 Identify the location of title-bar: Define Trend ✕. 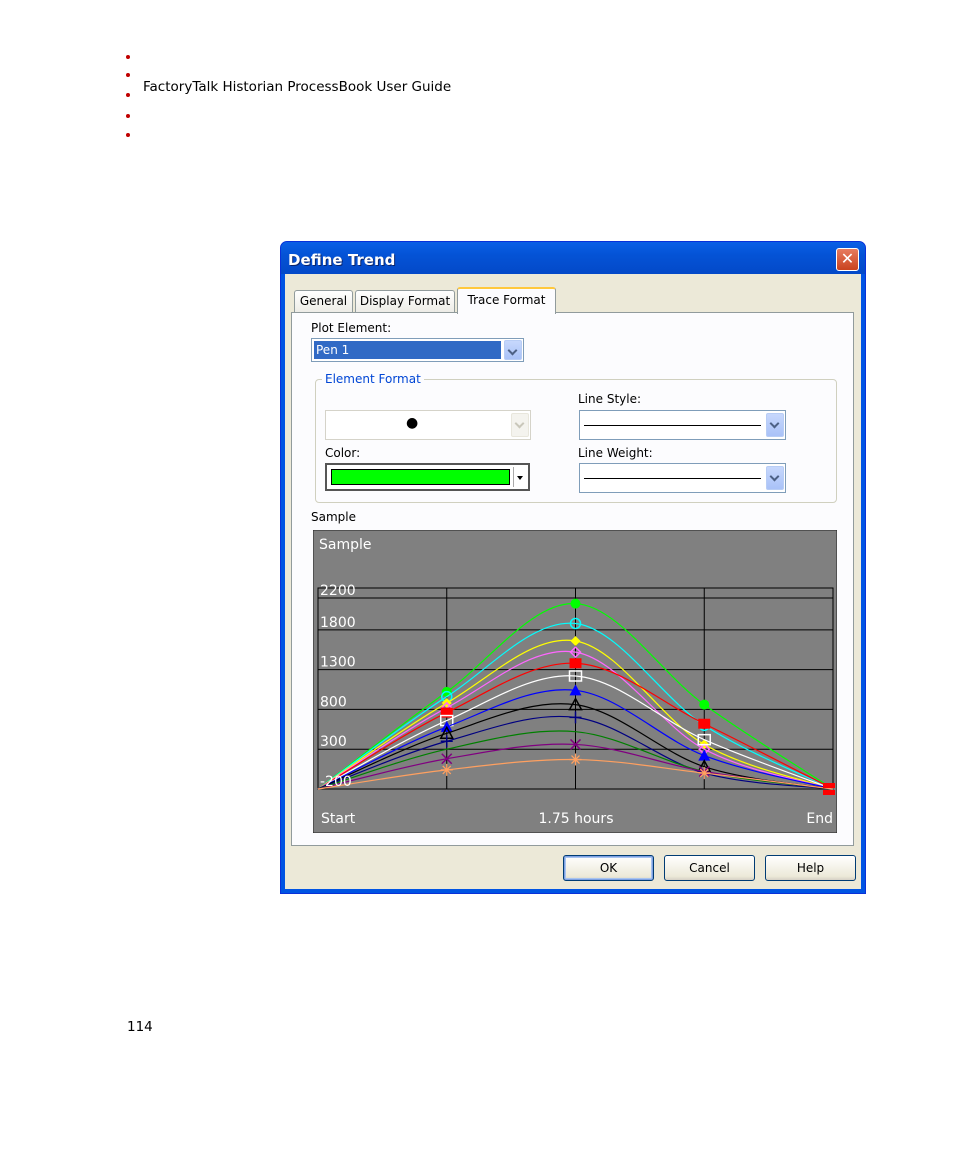
(573, 258).